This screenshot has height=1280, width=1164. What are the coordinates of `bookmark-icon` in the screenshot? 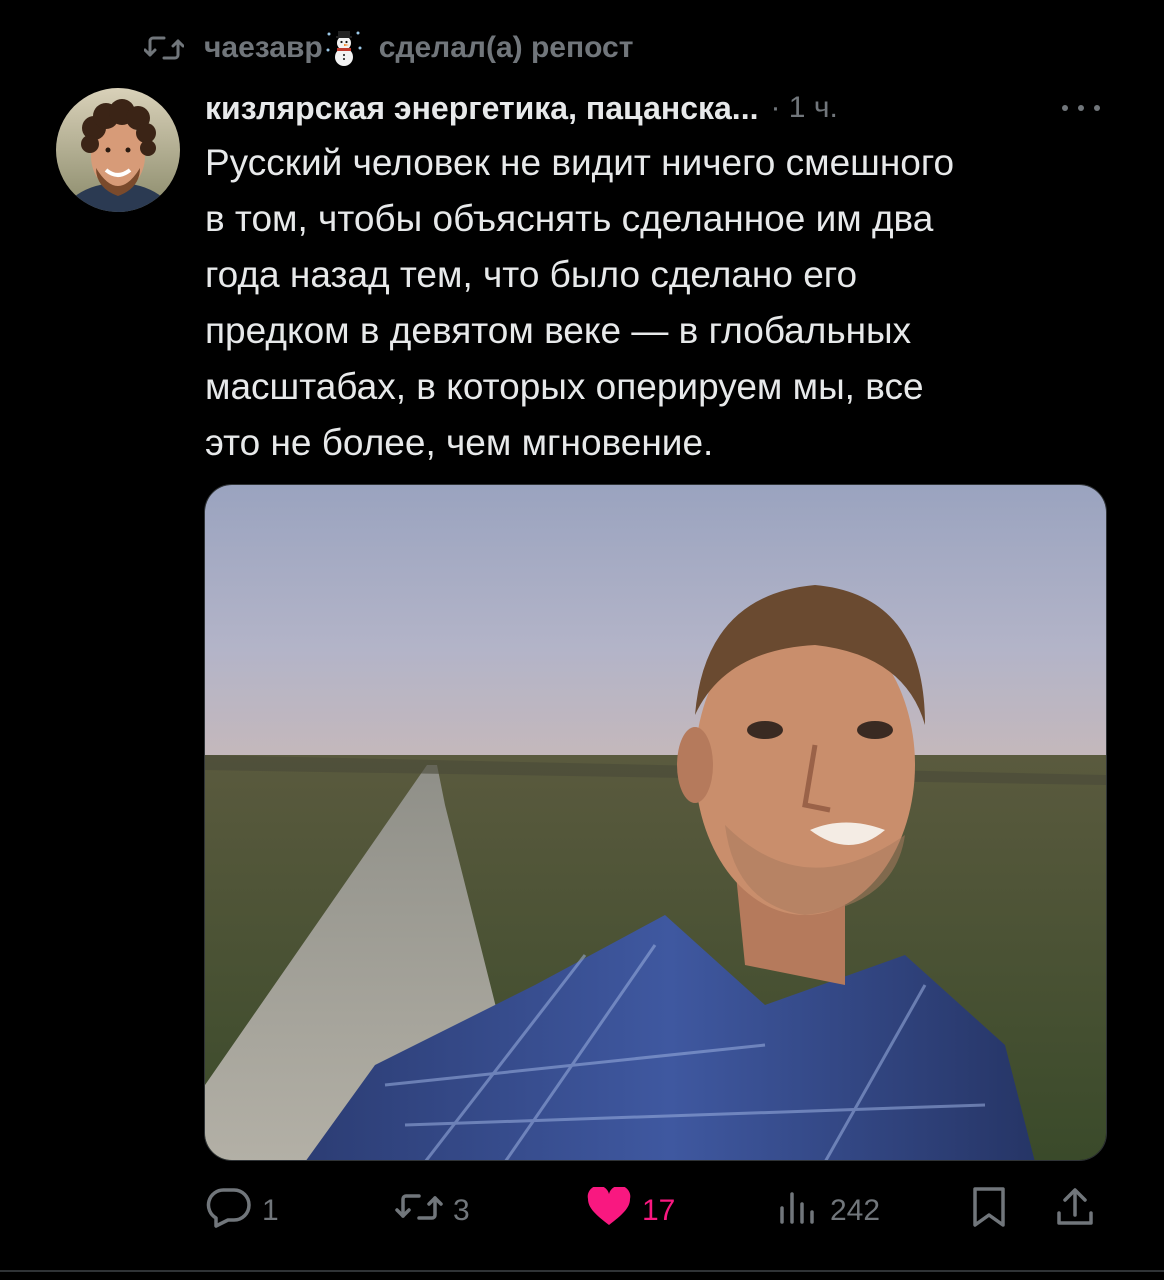 It's located at (989, 1211).